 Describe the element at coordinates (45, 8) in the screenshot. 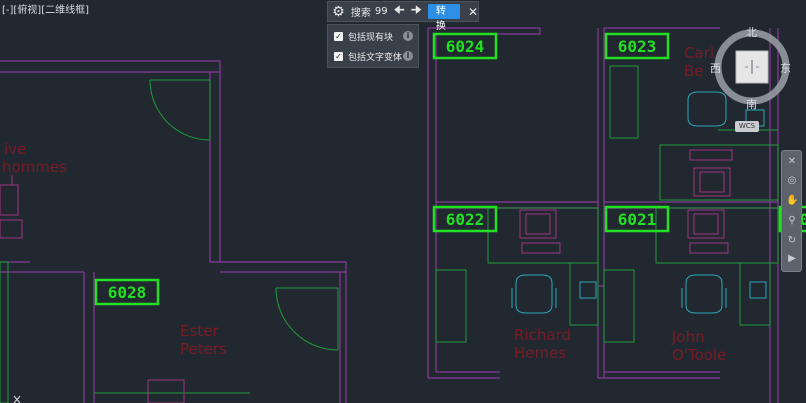

I see `viewport-label: [-][俯视][二维线框]` at that location.